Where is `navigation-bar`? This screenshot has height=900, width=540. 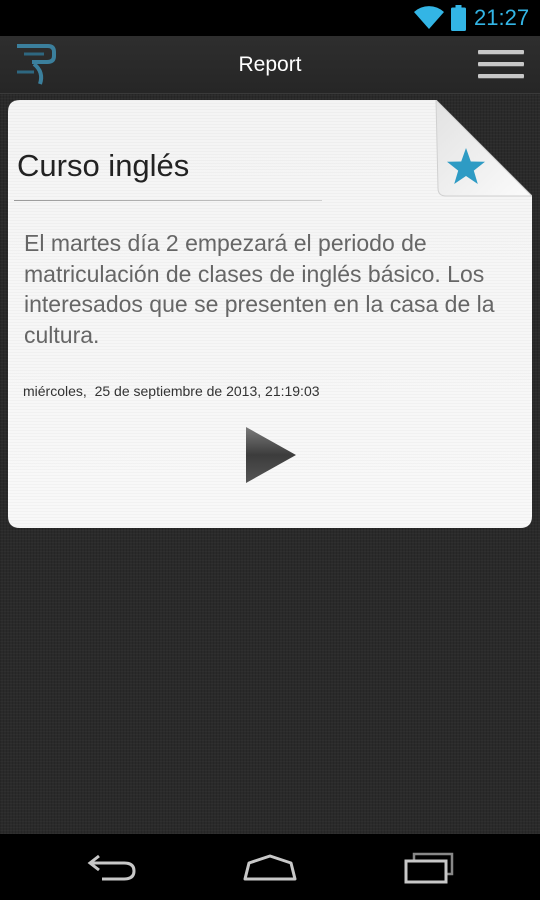 navigation-bar is located at coordinates (270, 867).